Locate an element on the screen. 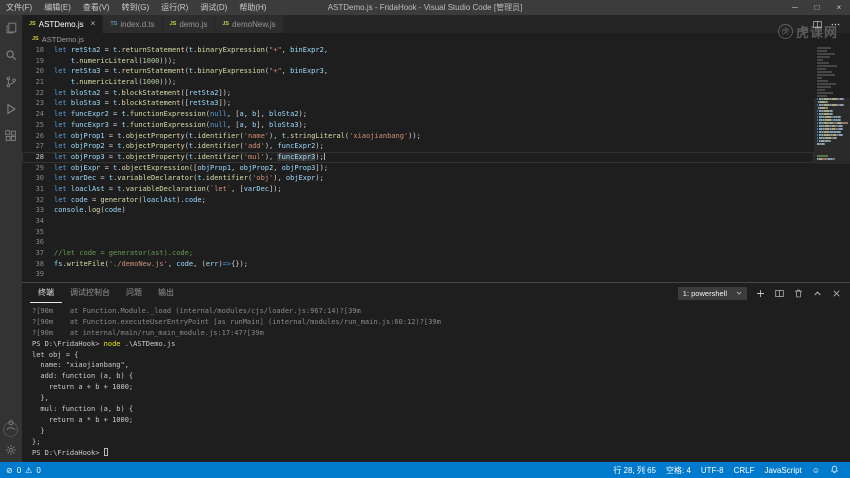 The width and height of the screenshot is (850, 478). line-number: 28 is located at coordinates (39, 156).